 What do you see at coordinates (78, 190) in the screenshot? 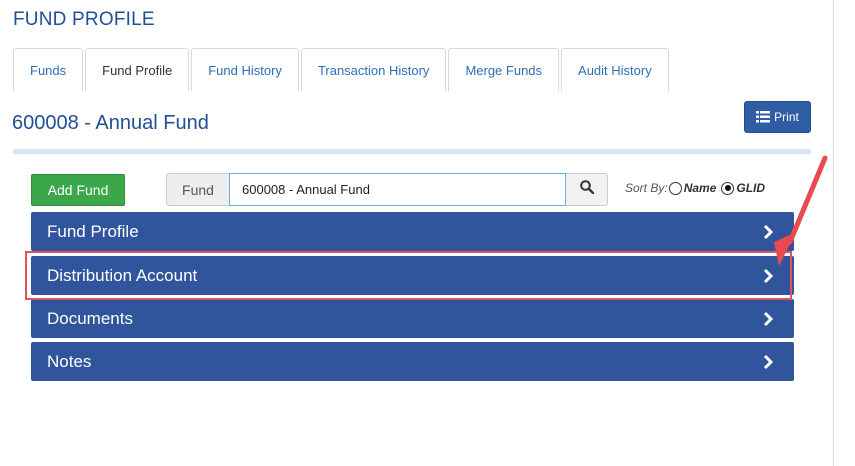
I see `add-fund-button: Add Fund` at bounding box center [78, 190].